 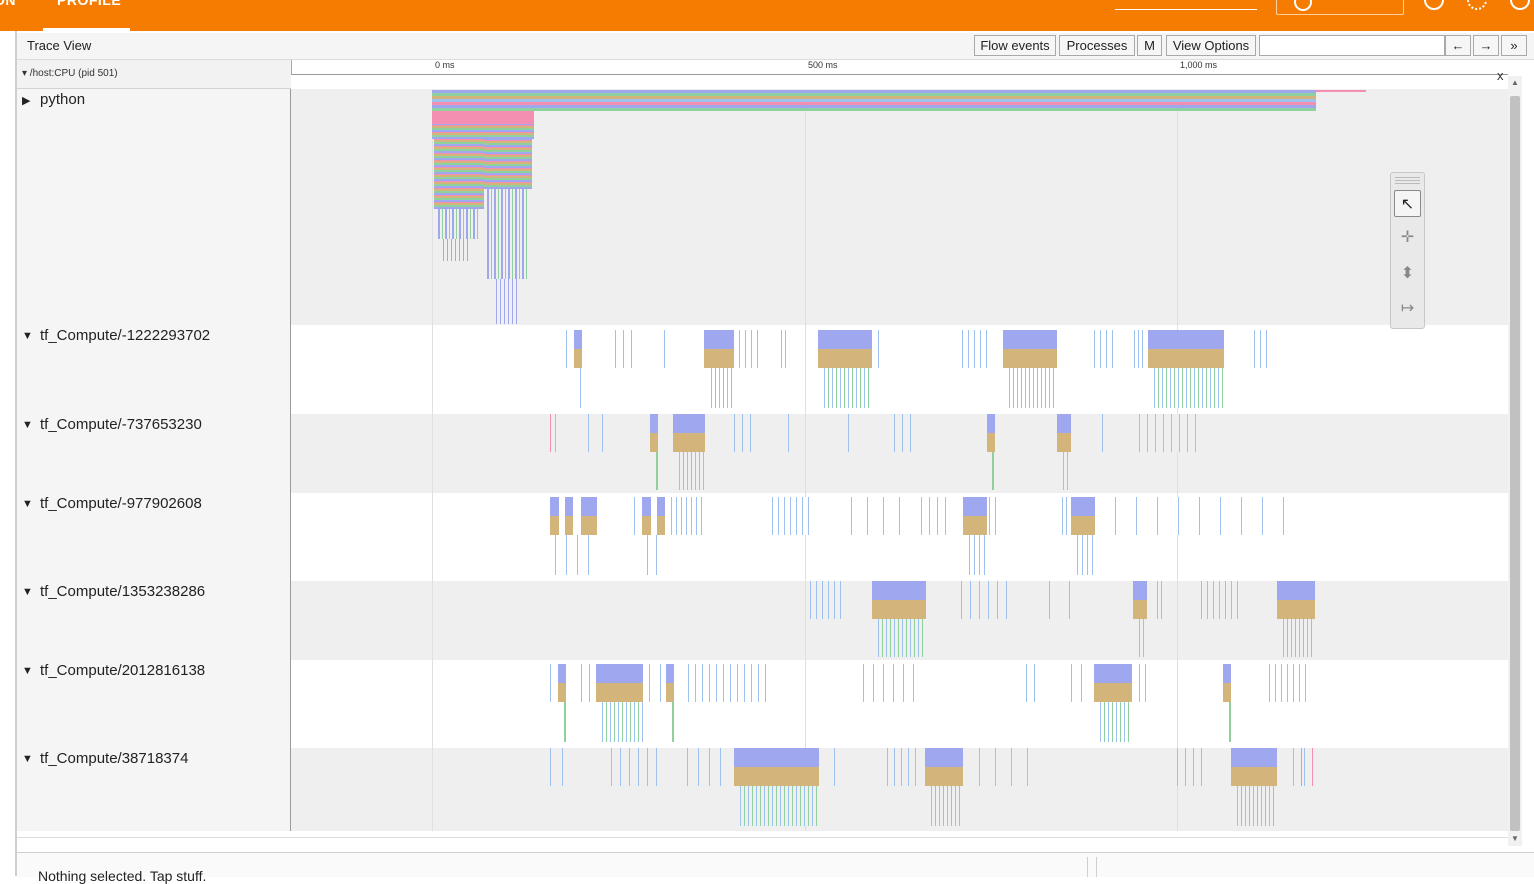 I want to click on vertical-scrollbar-thumb, so click(x=1515, y=463).